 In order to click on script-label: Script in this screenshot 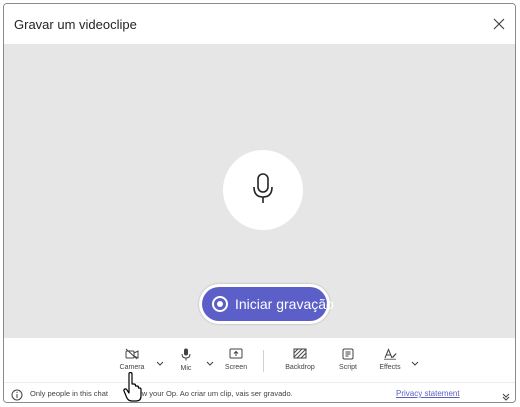, I will do `click(348, 367)`.